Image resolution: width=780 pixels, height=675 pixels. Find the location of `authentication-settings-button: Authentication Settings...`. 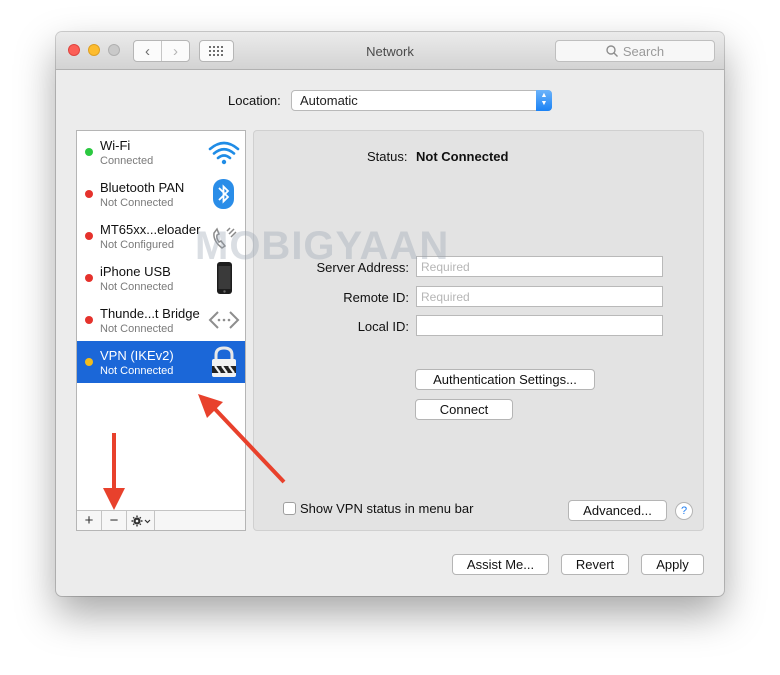

authentication-settings-button: Authentication Settings... is located at coordinates (505, 379).